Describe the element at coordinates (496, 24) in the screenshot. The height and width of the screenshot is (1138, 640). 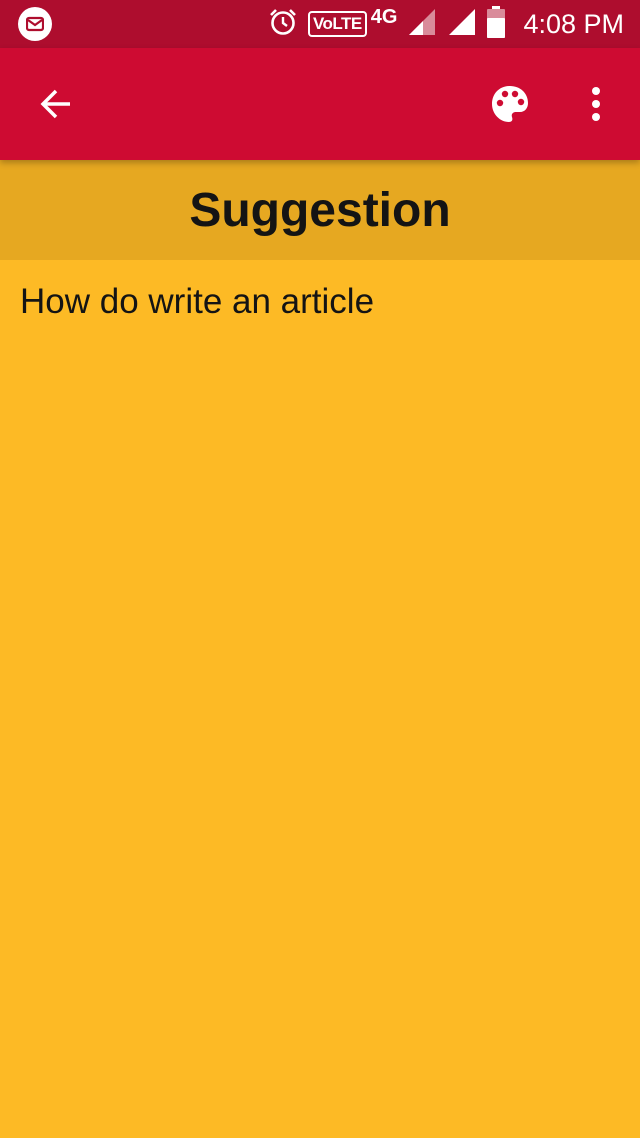
I see `battery-icon` at that location.